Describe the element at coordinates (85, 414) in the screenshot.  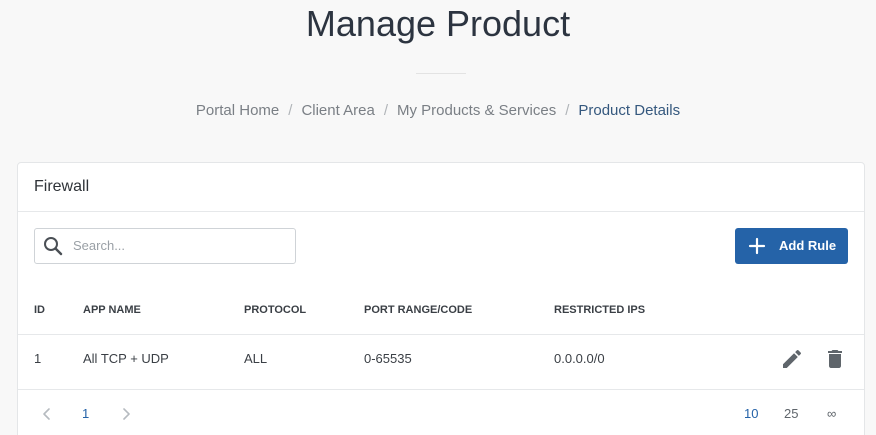
I see `pagination-page-current: 1` at that location.